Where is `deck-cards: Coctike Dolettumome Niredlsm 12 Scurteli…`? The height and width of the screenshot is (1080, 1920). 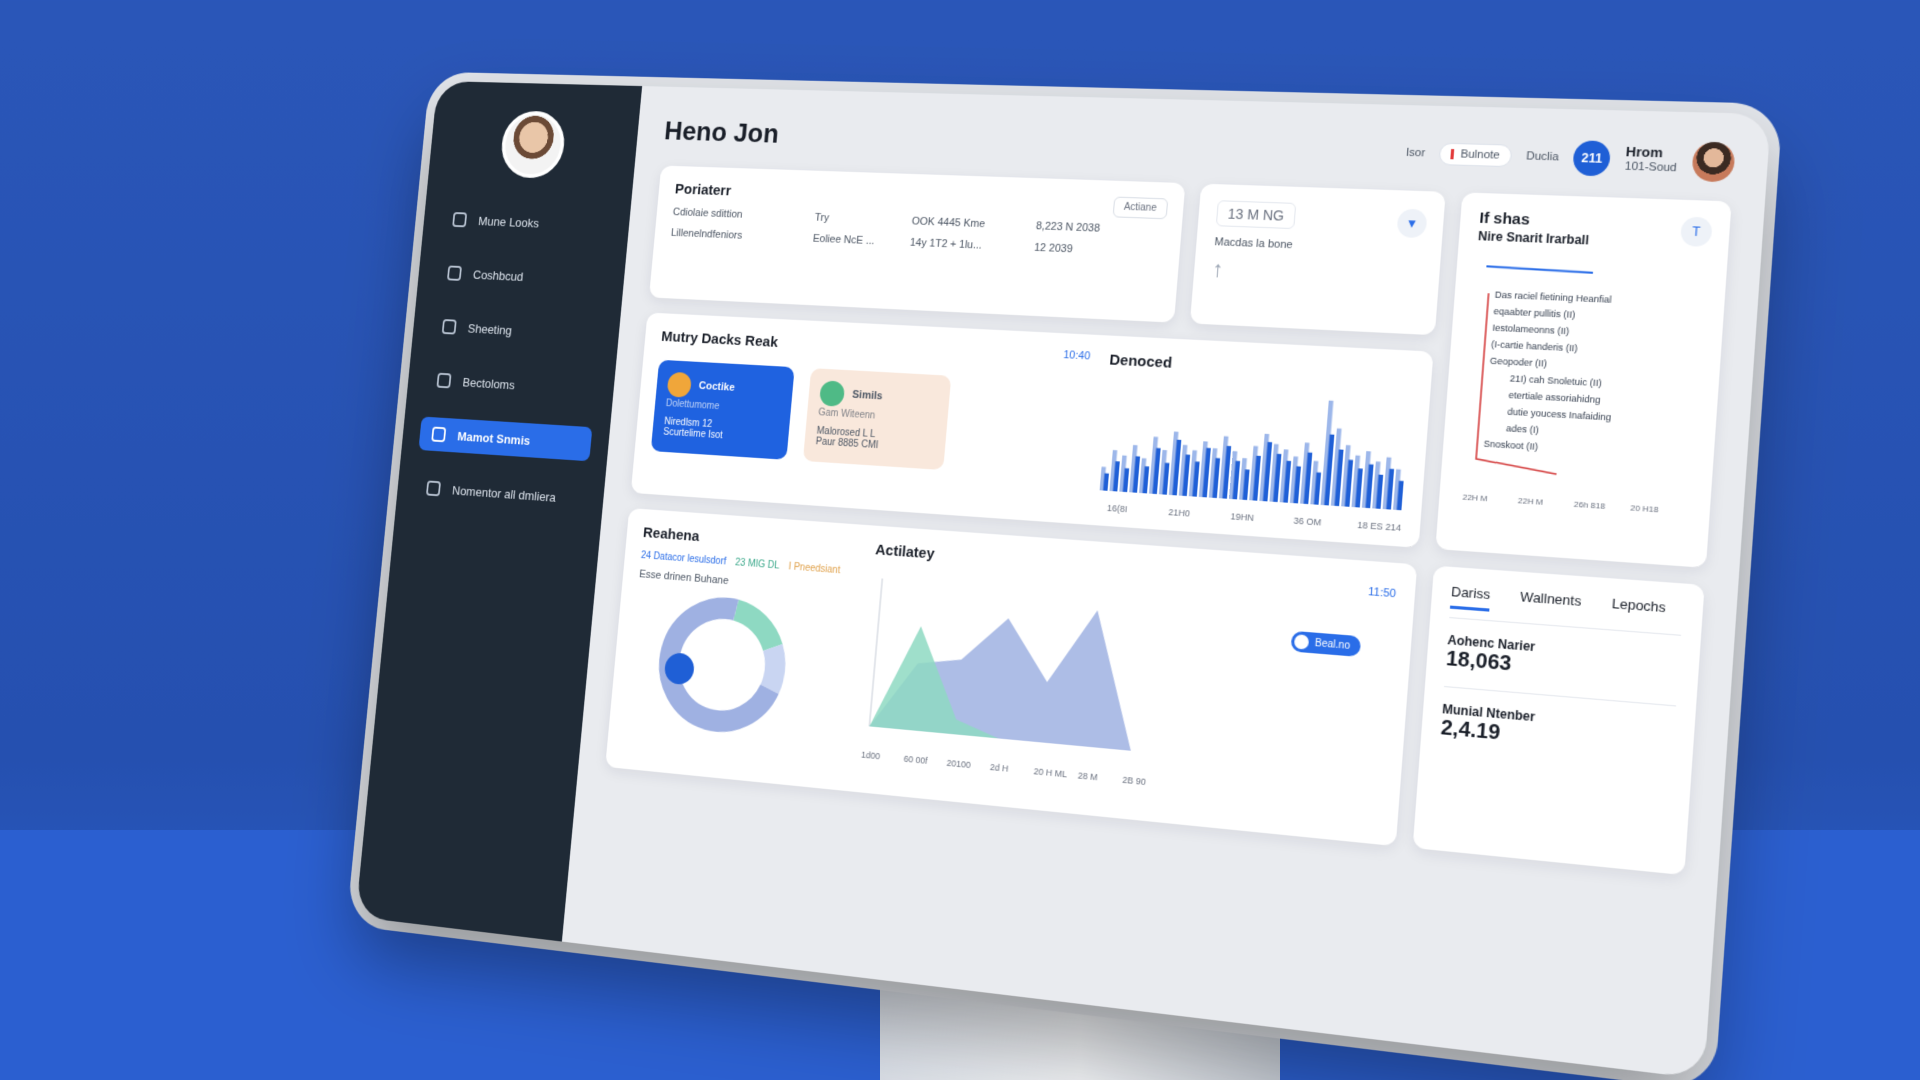
deck-cards: Coctike Dolettumome Niredlsm 12 Scurteli… is located at coordinates (869, 419).